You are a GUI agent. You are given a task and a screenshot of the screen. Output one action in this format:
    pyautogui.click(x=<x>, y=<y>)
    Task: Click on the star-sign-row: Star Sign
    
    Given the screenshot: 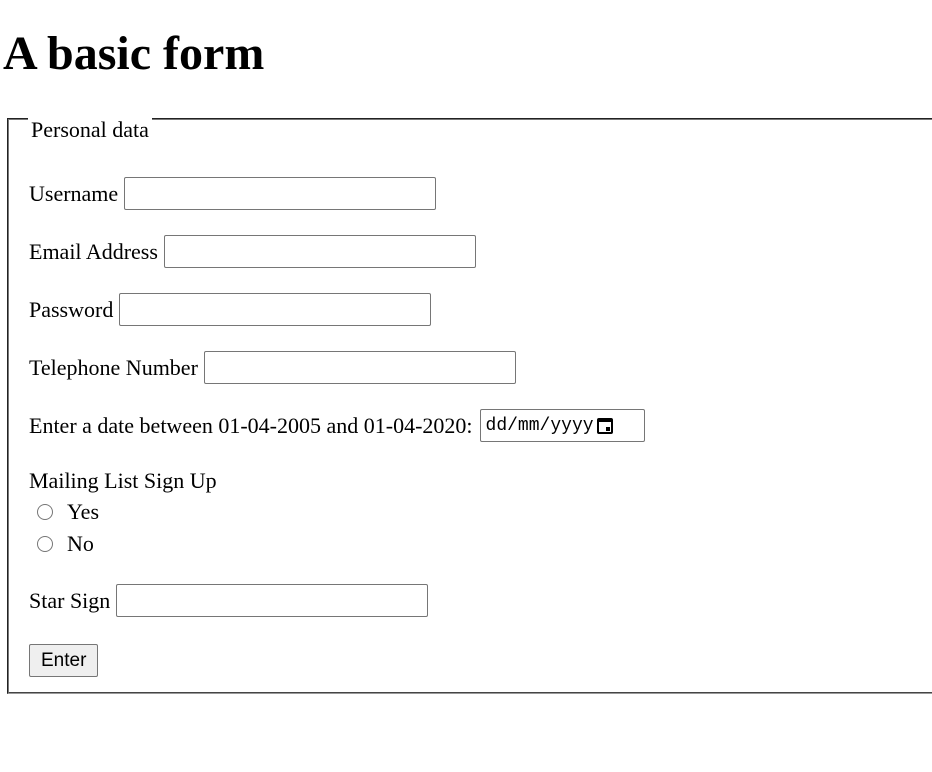 What is the action you would take?
    pyautogui.click(x=229, y=600)
    